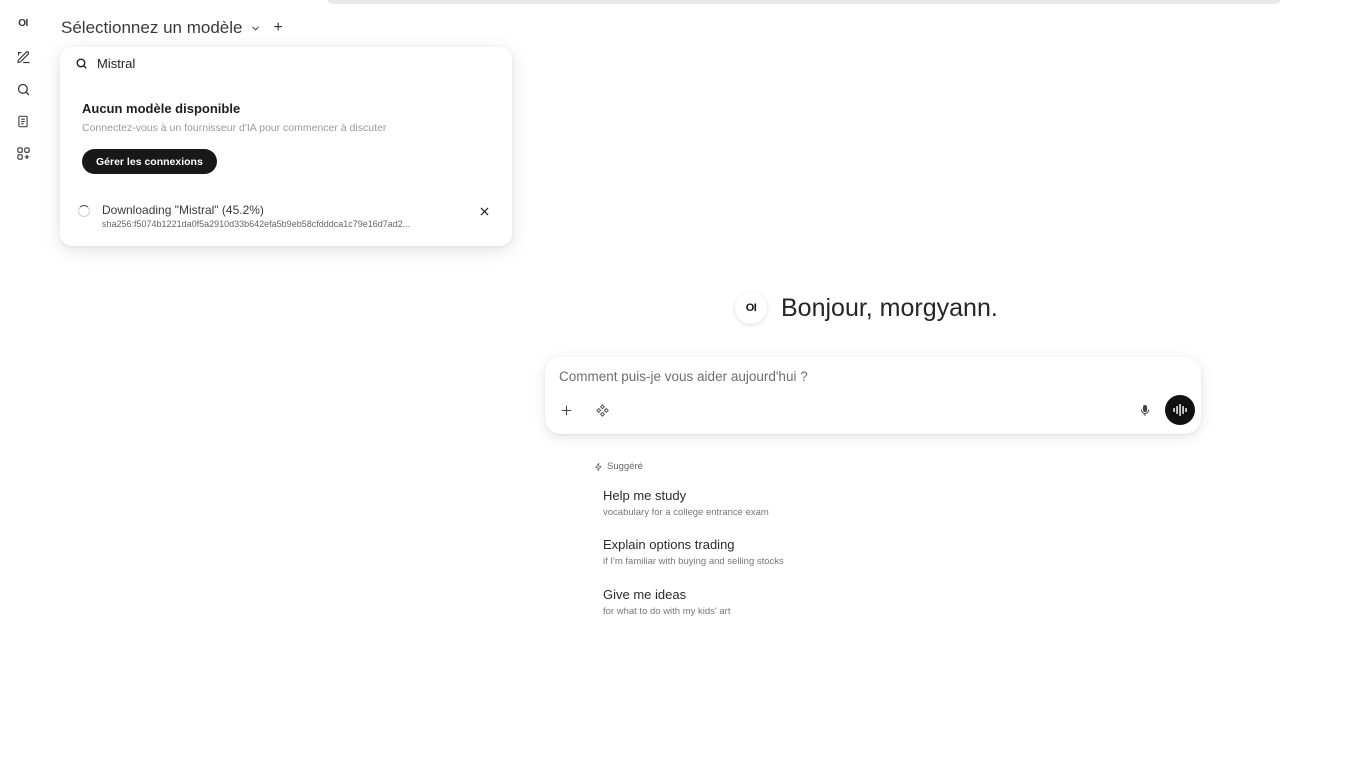 The width and height of the screenshot is (1366, 768). I want to click on bolt-icon, so click(598, 467).